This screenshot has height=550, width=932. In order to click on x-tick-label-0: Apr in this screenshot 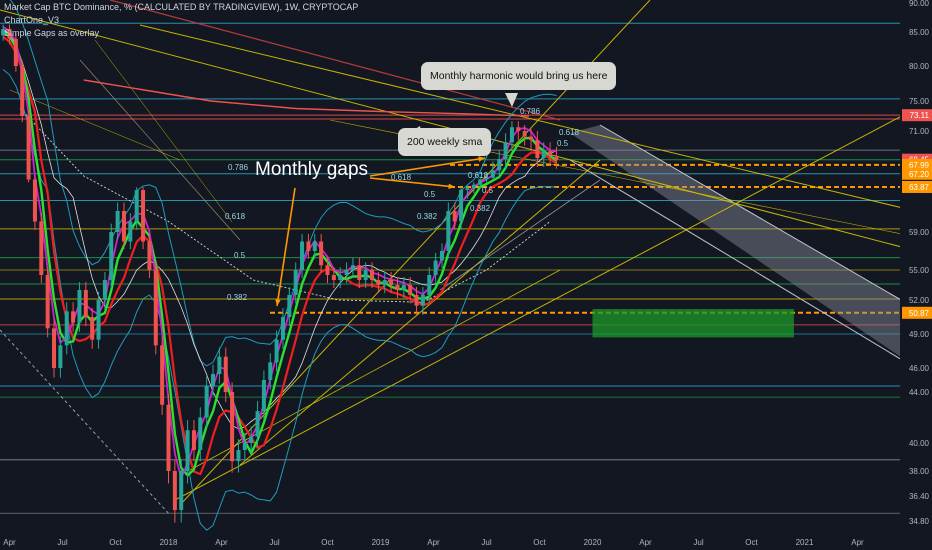, I will do `click(9, 542)`.